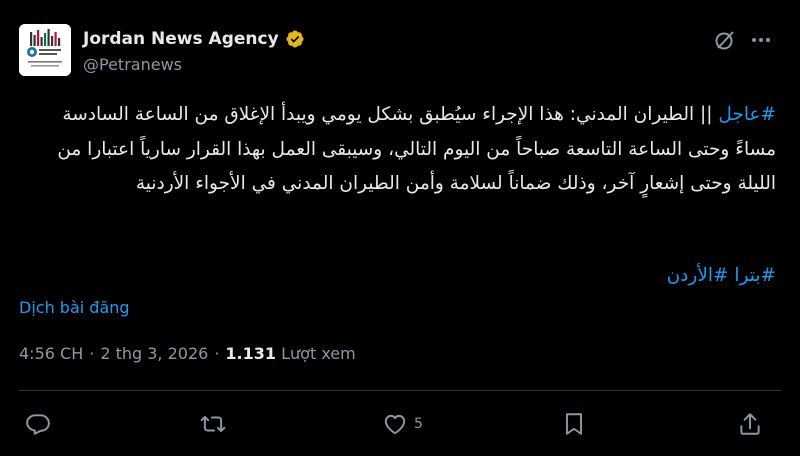 This screenshot has width=800, height=456. I want to click on share-button, so click(750, 424).